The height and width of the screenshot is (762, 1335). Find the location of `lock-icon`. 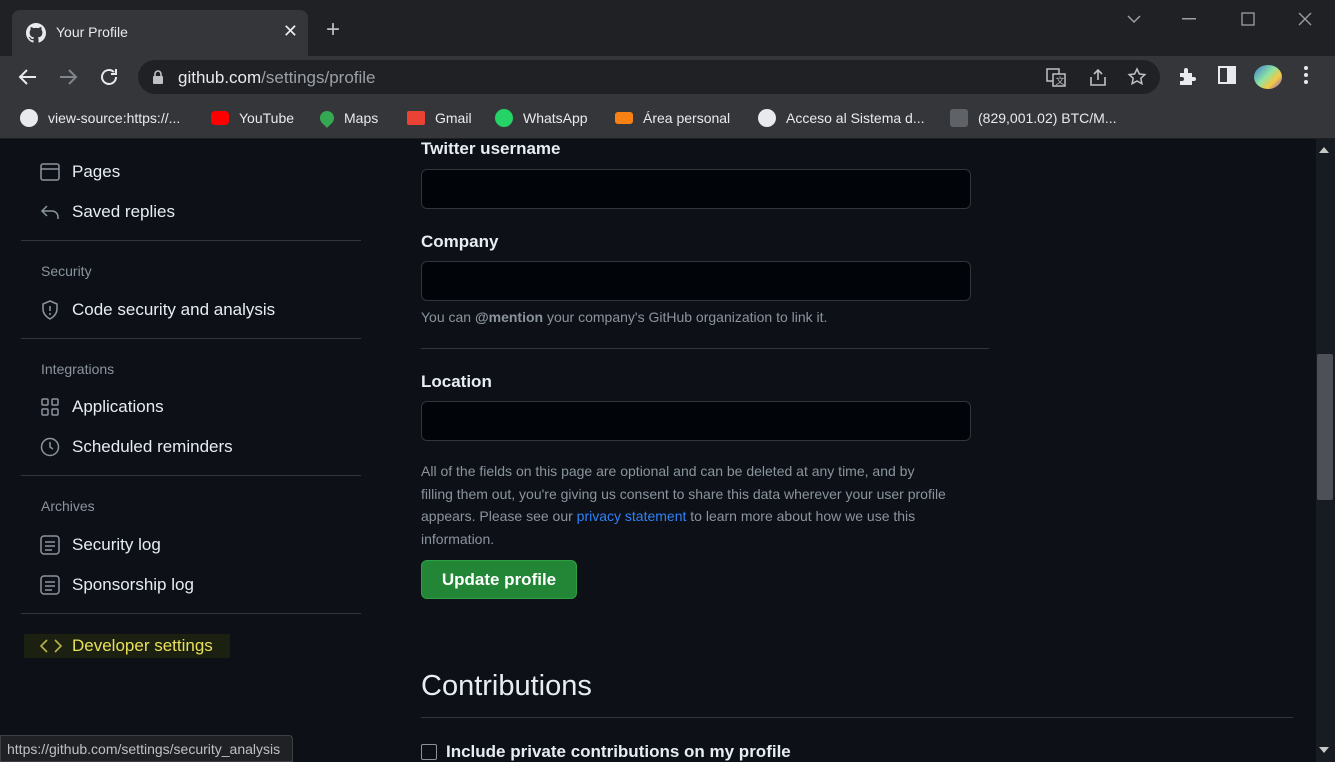

lock-icon is located at coordinates (158, 77).